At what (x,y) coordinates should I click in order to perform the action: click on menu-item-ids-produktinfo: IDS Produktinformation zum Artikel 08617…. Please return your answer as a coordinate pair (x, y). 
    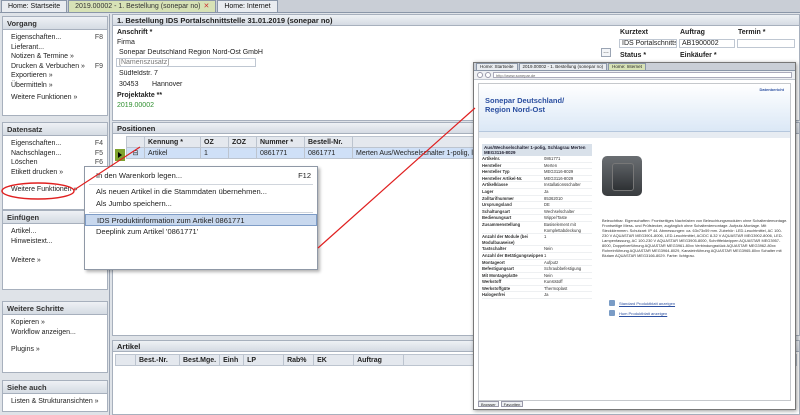
    Looking at the image, I should click on (201, 219).